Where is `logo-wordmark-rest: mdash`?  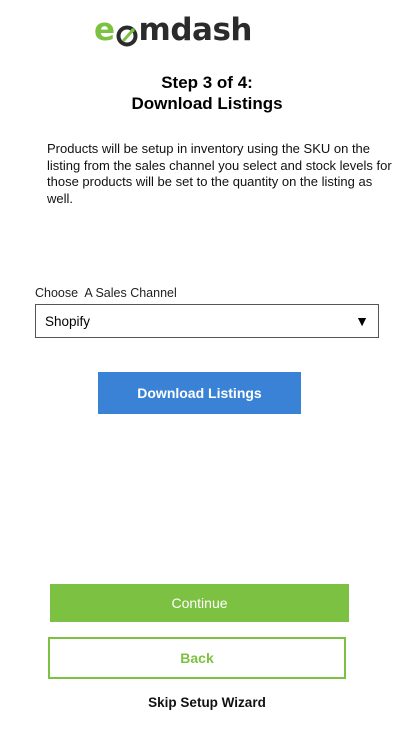 logo-wordmark-rest: mdash is located at coordinates (195, 30).